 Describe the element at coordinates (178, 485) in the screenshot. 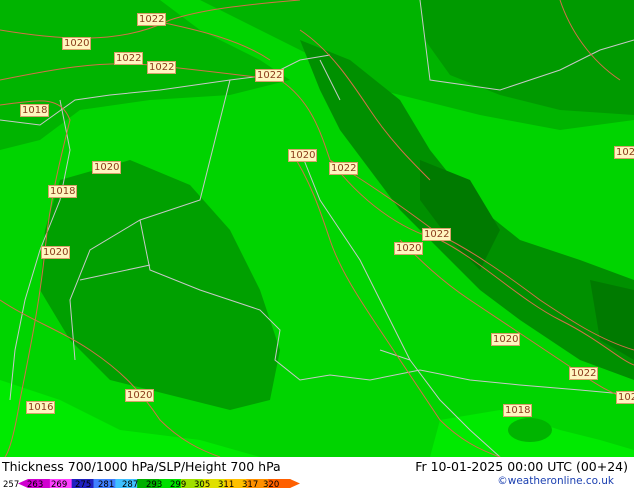

I see `scale-tick-label: 299` at that location.